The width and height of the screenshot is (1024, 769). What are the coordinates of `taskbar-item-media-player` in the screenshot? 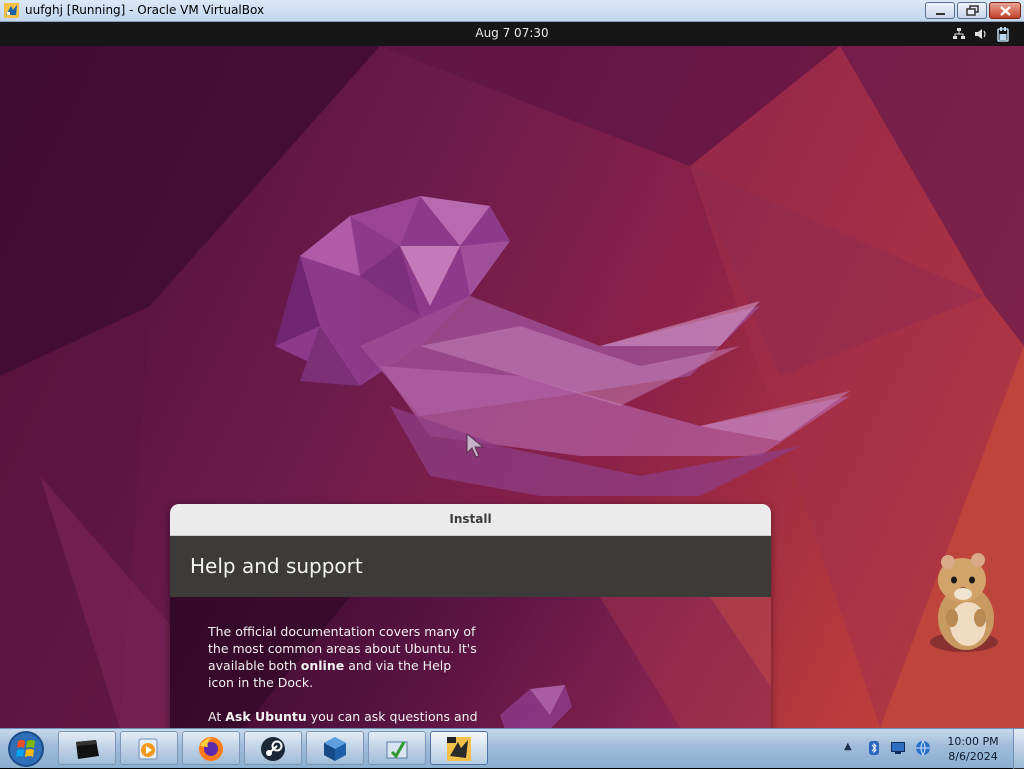 It's located at (149, 748).